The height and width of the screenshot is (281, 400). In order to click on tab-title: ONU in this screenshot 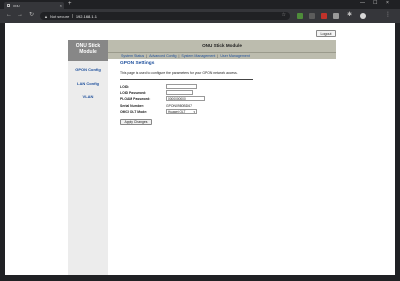, I will do `click(16, 5)`.